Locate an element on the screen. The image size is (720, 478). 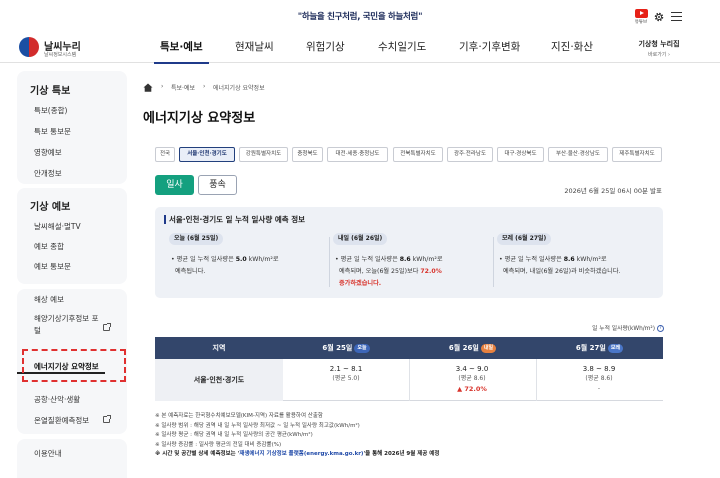
youtube-link: 유튜브 is located at coordinates (641, 18).